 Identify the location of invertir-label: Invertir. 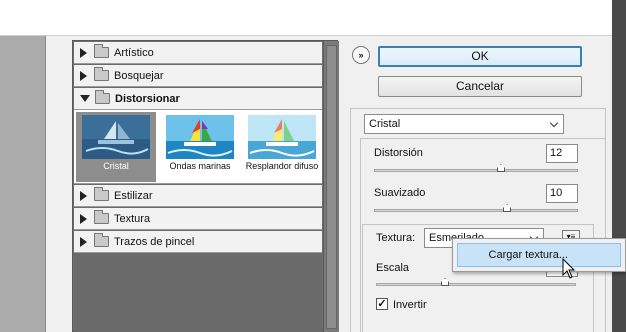
(410, 305).